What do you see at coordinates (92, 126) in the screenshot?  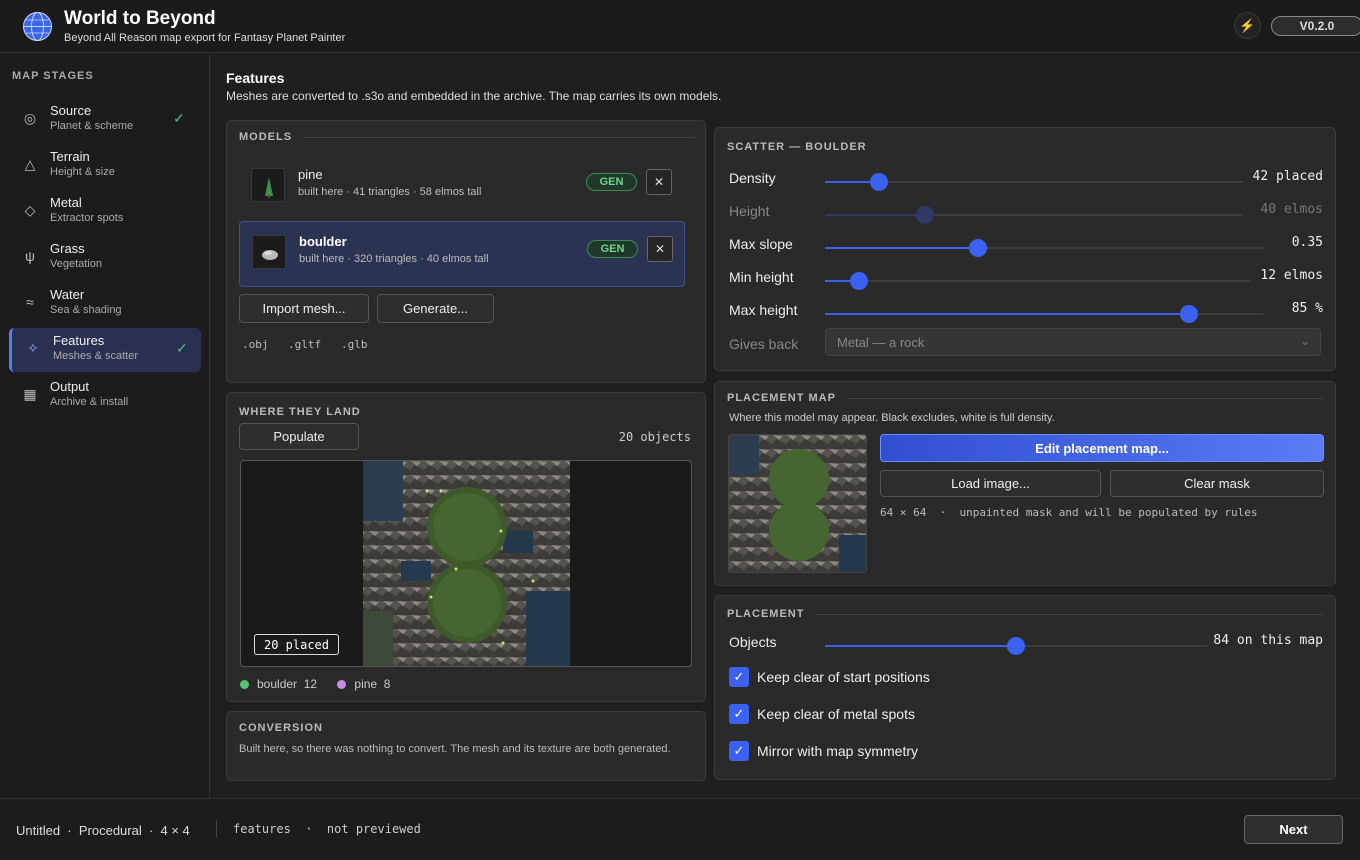 I see `sidebar-item-sub: Planet & scheme` at bounding box center [92, 126].